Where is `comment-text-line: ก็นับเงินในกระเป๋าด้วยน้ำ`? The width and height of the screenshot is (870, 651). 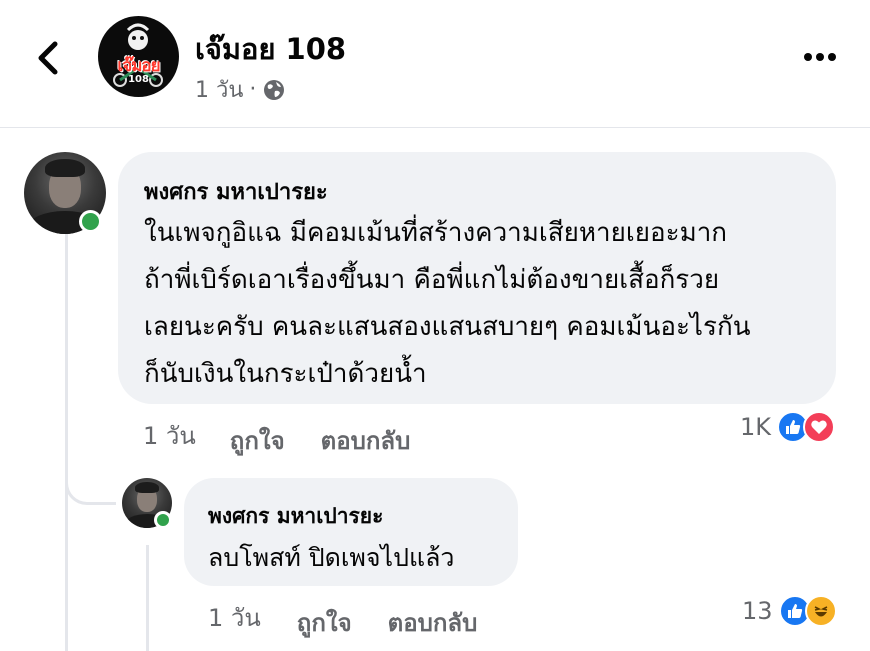 comment-text-line: ก็นับเงินในกระเป๋าด้วยน้ำ is located at coordinates (285, 374).